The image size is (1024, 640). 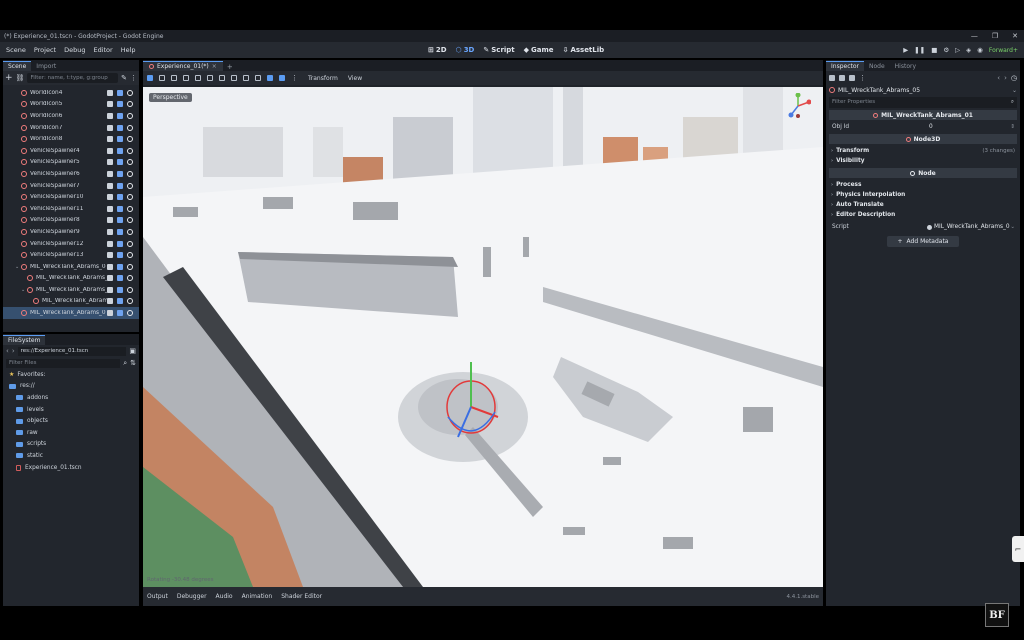 I want to click on sun-preview-icon, so click(x=270, y=78).